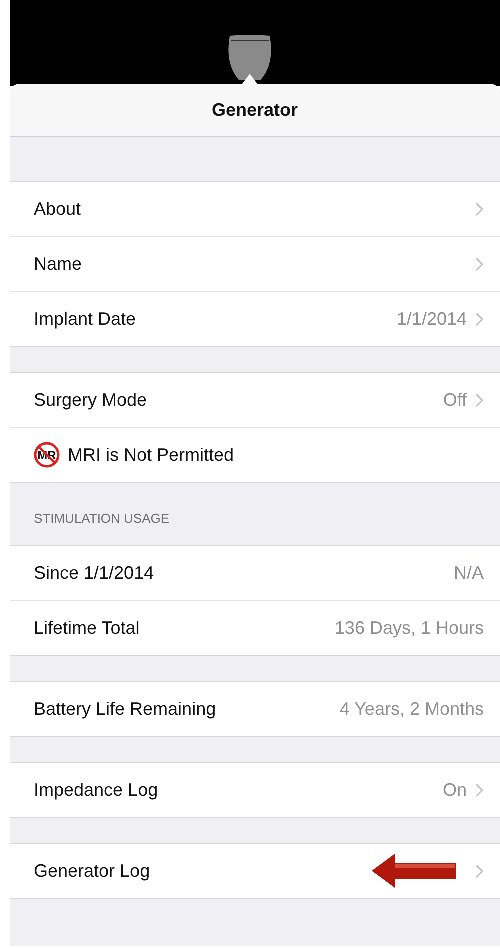  I want to click on row-value: 1/1/2014, so click(431, 319).